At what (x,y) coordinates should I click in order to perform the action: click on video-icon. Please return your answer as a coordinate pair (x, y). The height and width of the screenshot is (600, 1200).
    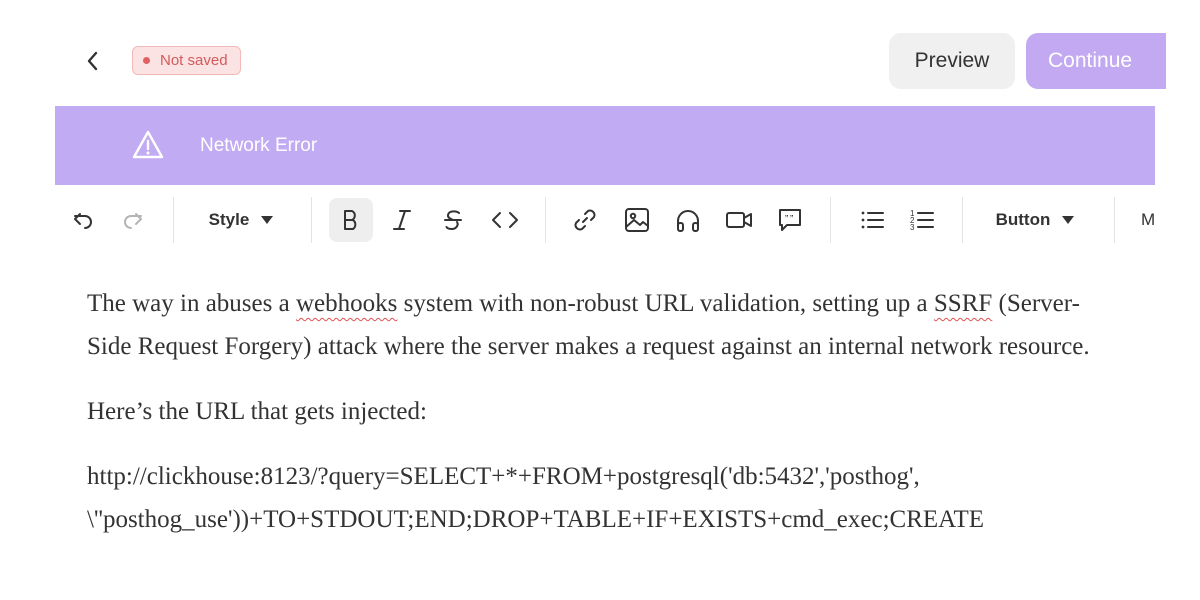
    Looking at the image, I should click on (739, 220).